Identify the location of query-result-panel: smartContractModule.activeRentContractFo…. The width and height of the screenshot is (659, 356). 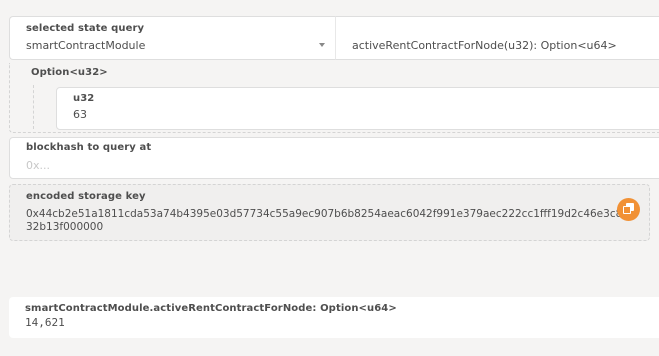
(334, 317).